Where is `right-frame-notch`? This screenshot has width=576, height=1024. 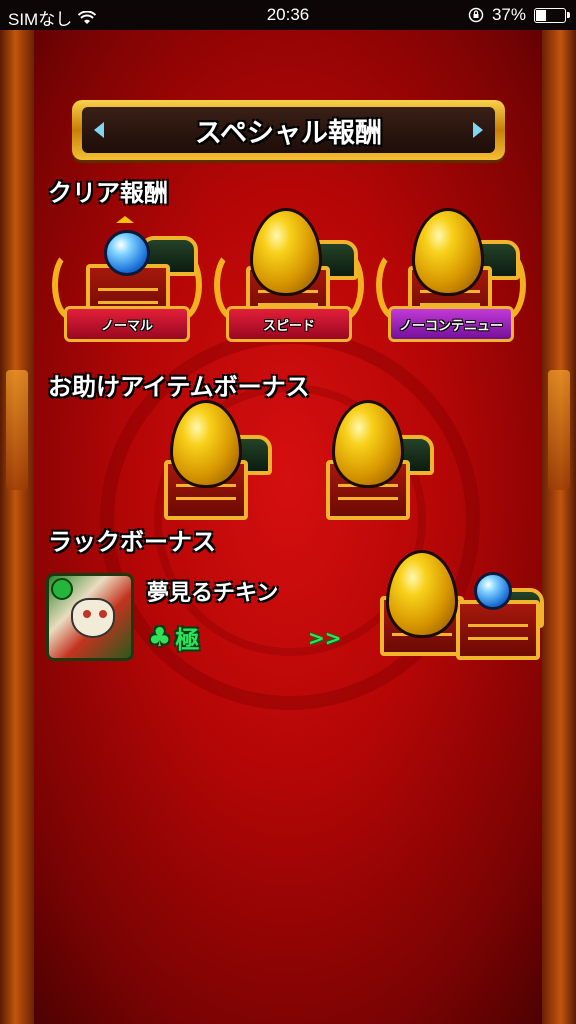
right-frame-notch is located at coordinates (559, 430).